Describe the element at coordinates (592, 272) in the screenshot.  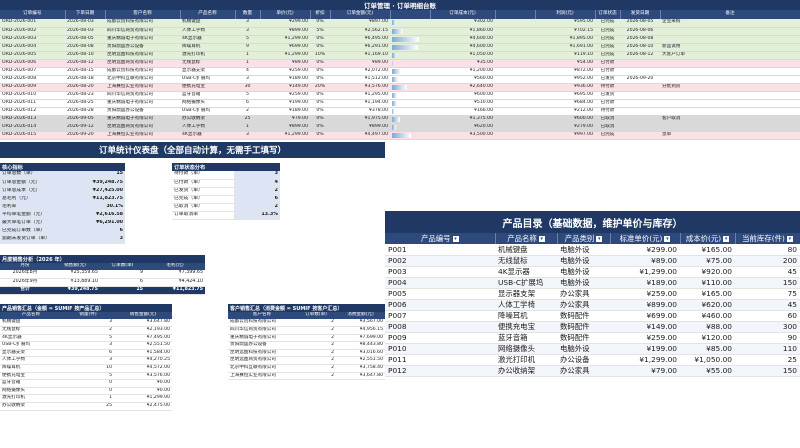
I see `catalog-row: P003 4K显示器 电脑外设 ¥1,299.00 ¥920.00 45` at that location.